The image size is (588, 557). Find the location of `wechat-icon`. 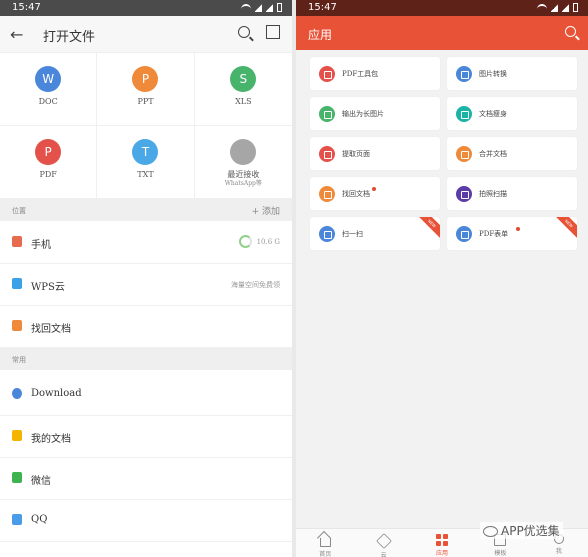

wechat-icon is located at coordinates (490, 531).